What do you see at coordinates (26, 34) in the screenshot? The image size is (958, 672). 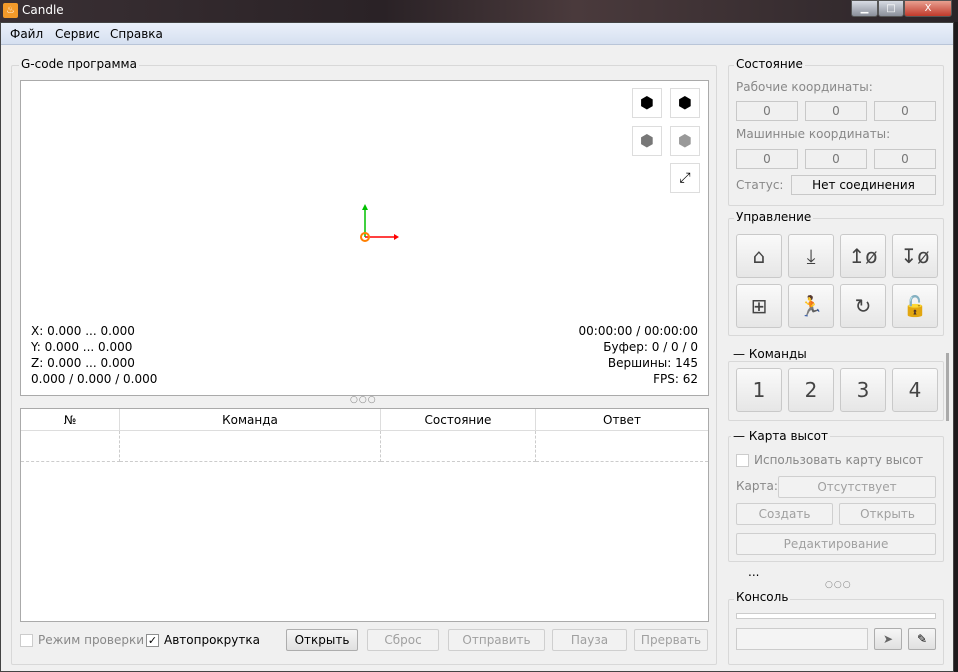 I see `menu-file: Файл` at bounding box center [26, 34].